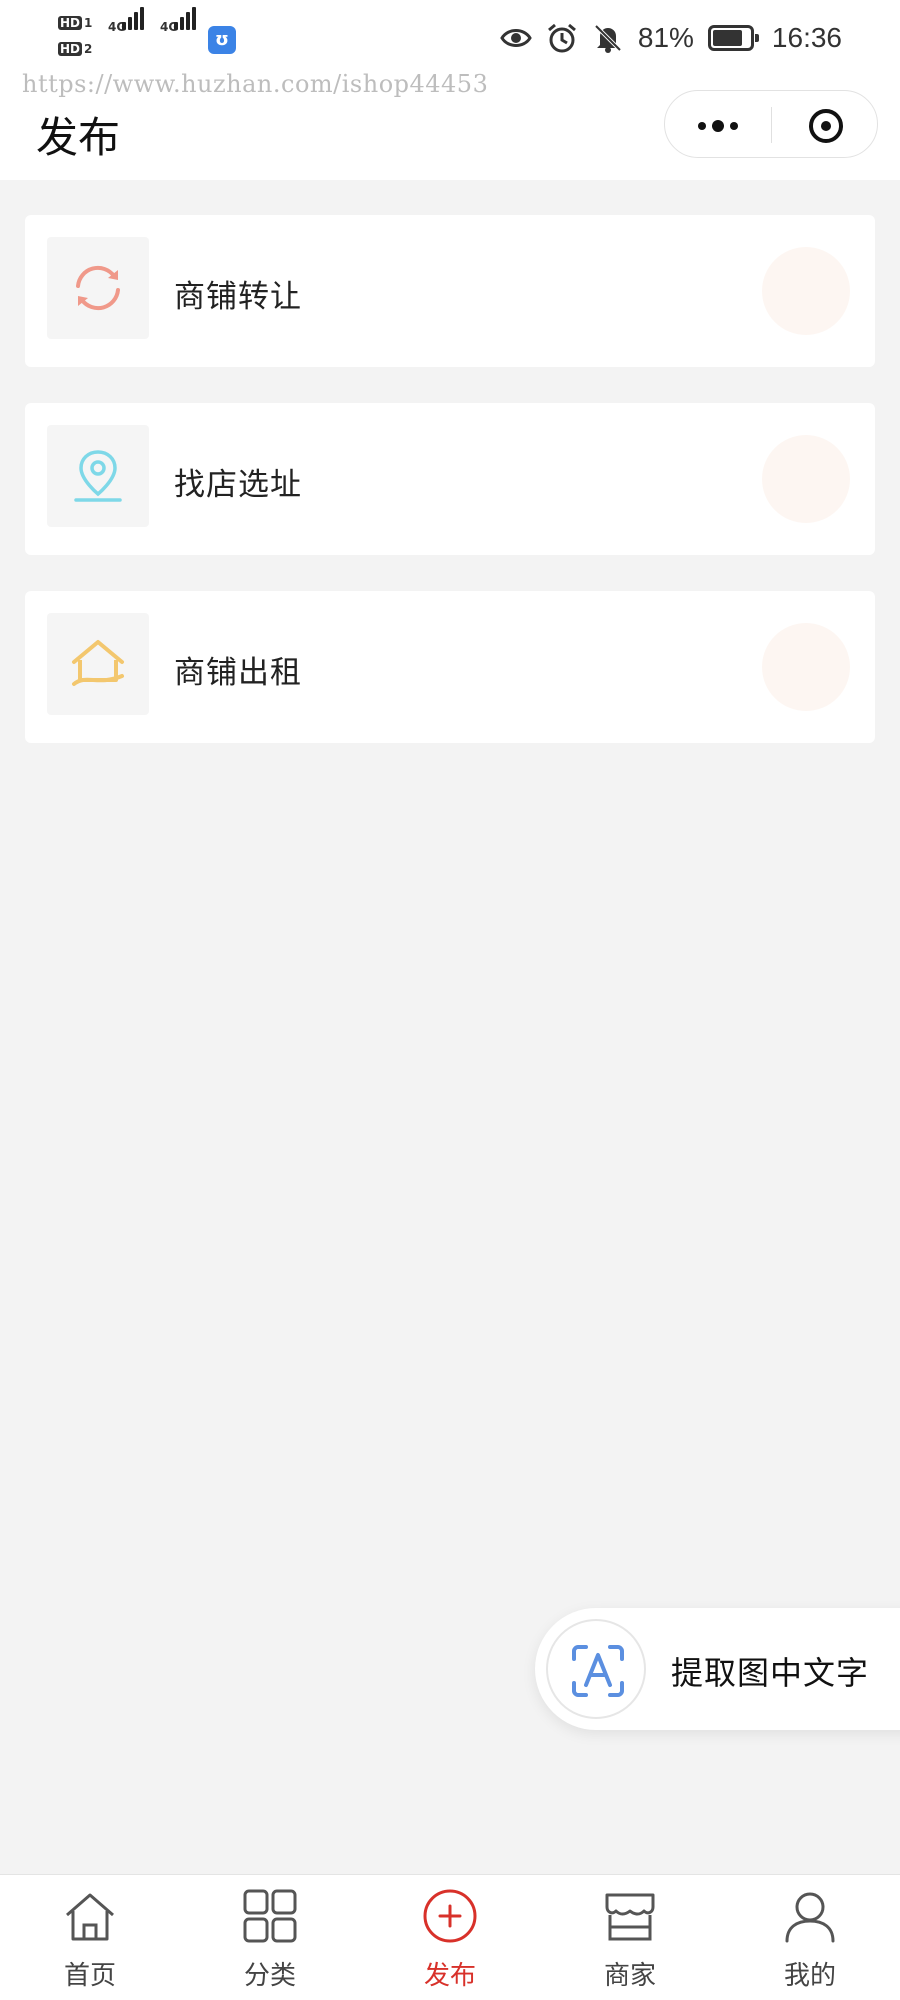  I want to click on home-icon, so click(90, 1917).